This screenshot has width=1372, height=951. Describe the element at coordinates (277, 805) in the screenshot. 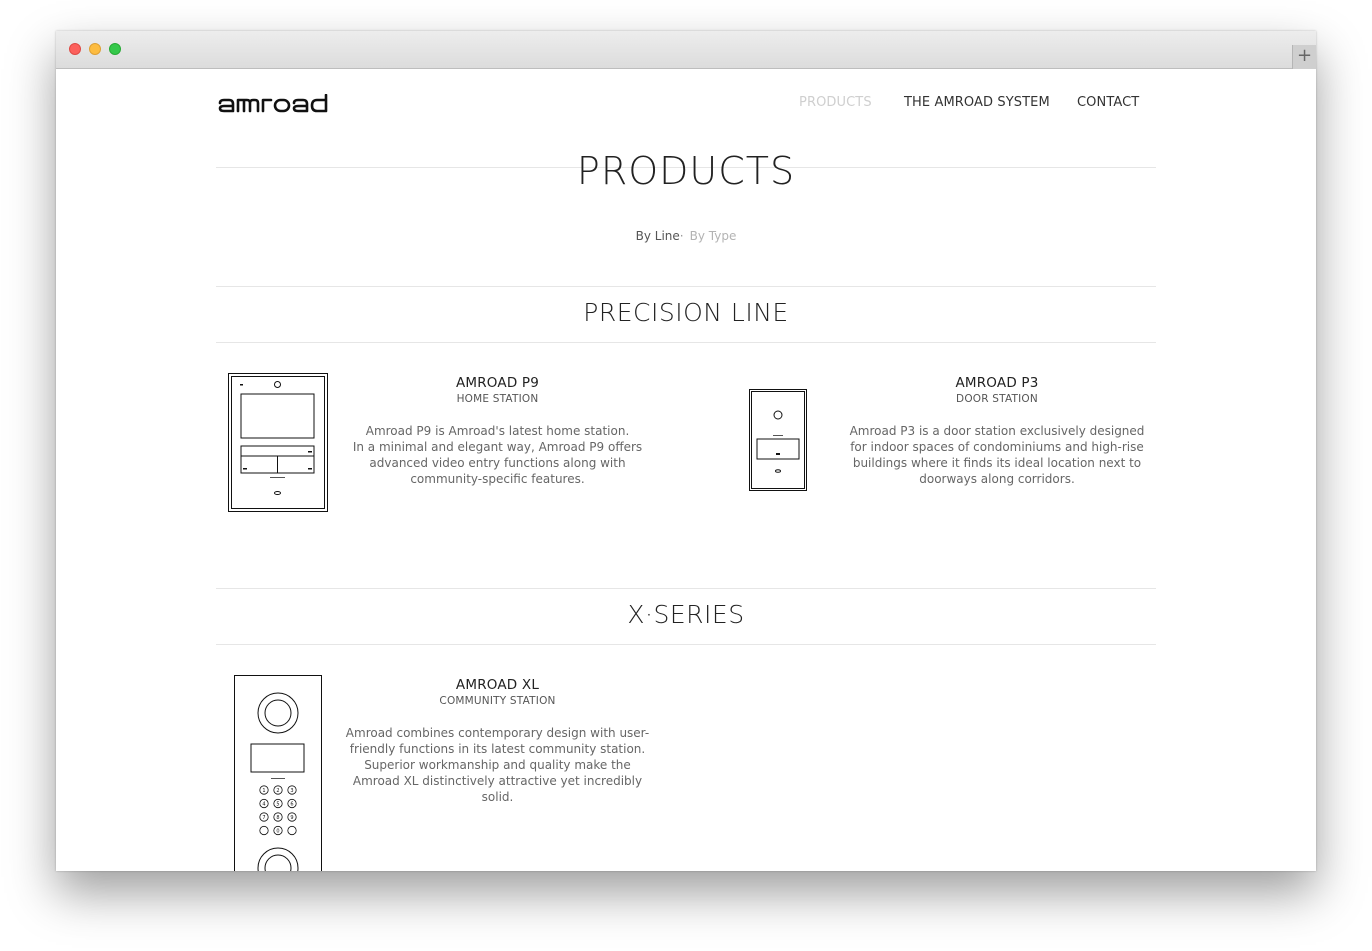

I see `keypad-key-label: 5` at that location.